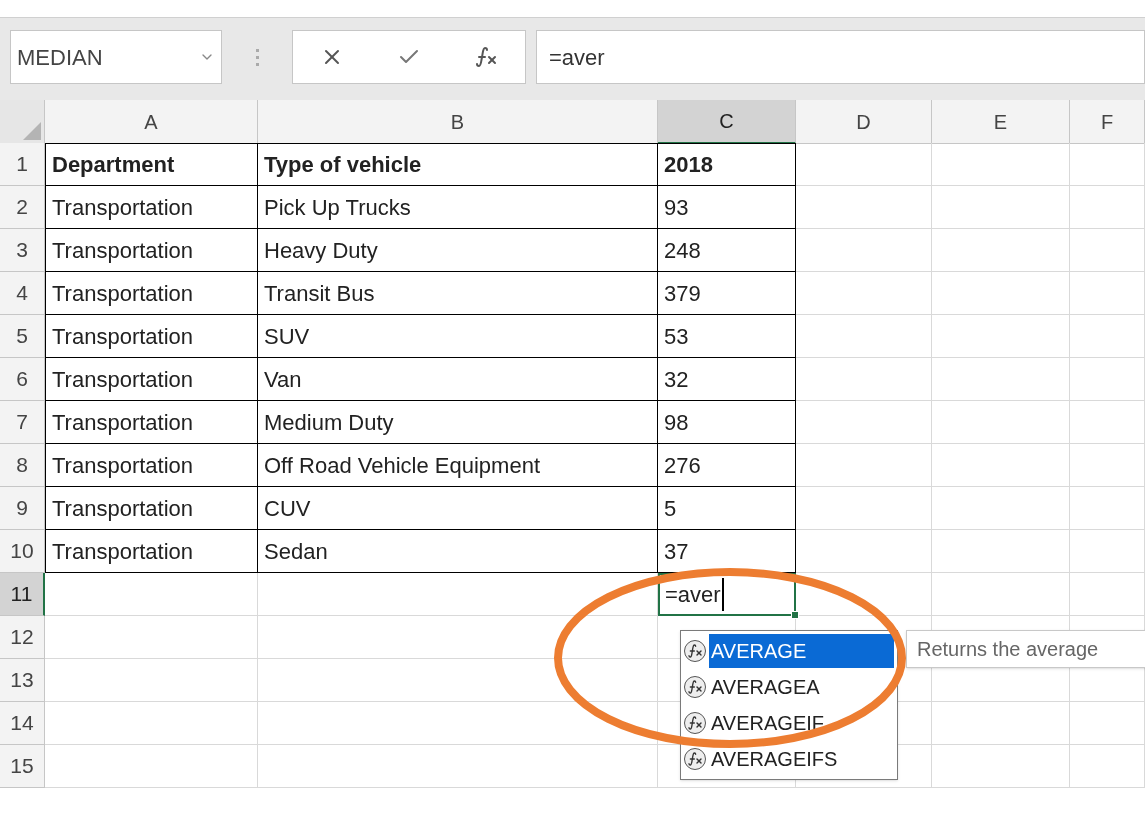 The image size is (1145, 816). I want to click on table-cell: Pick Up Trucks, so click(458, 207).